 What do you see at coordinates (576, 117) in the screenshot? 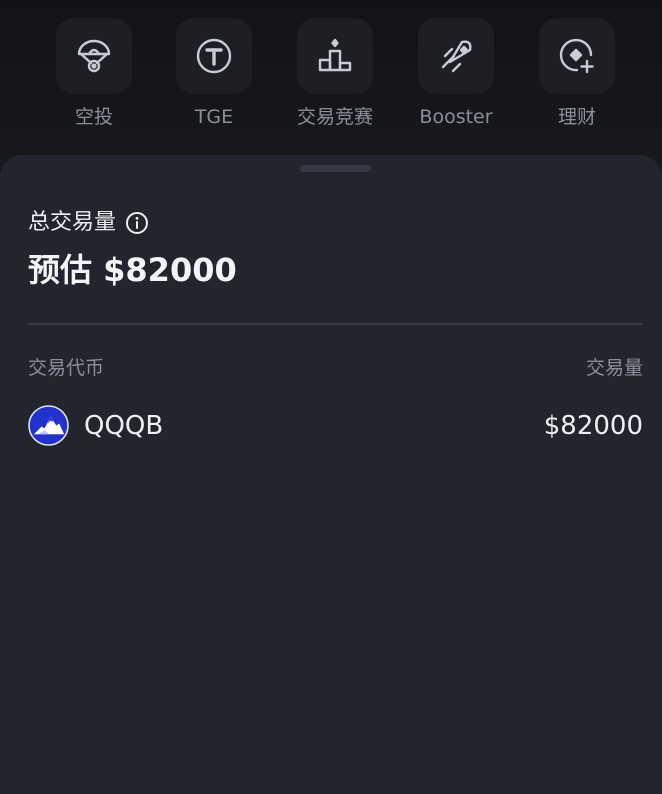
I see `shortcut-label: 理财` at bounding box center [576, 117].